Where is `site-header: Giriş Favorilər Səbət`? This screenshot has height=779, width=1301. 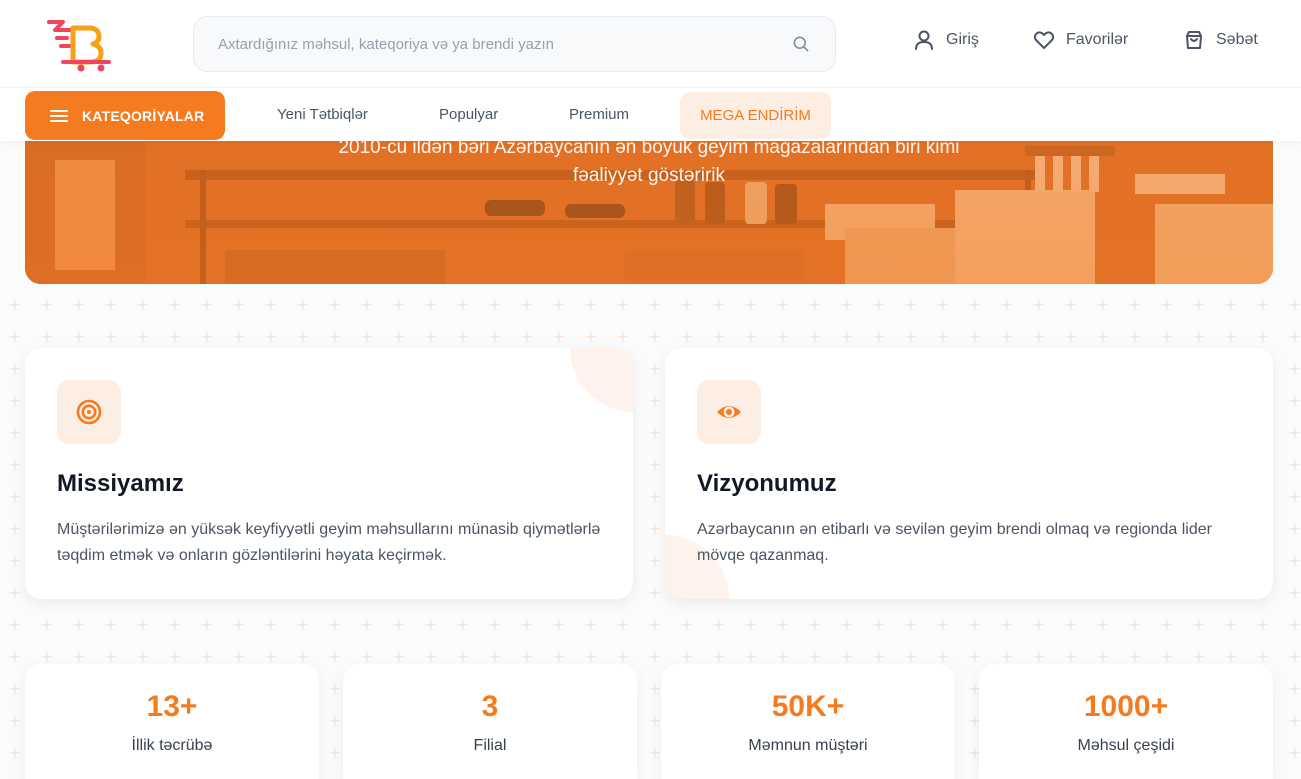 site-header: Giriş Favorilər Səbət is located at coordinates (650, 44).